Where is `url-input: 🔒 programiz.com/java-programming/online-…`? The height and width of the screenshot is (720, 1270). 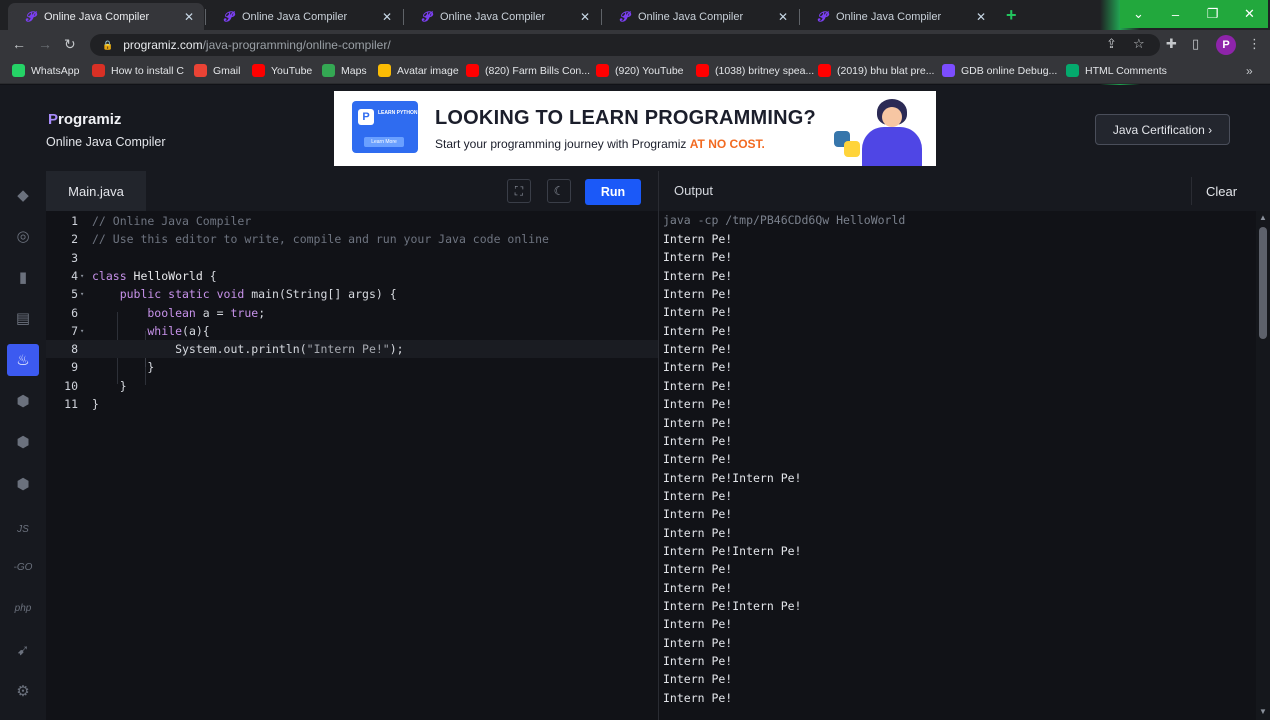 url-input: 🔒 programiz.com/java-programming/online-… is located at coordinates (625, 45).